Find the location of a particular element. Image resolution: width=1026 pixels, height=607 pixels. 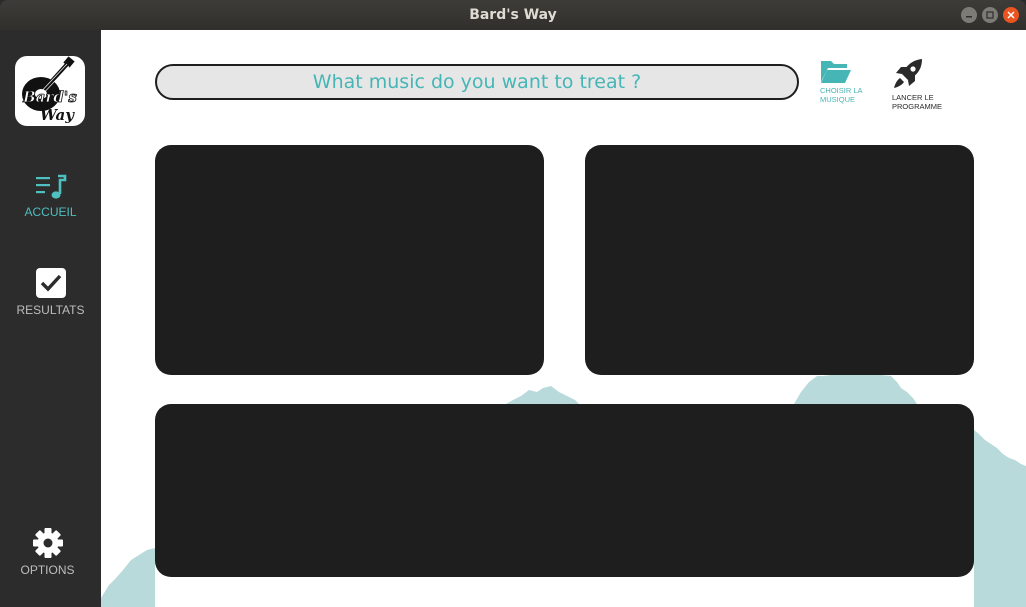

panel-top-right is located at coordinates (779, 260).